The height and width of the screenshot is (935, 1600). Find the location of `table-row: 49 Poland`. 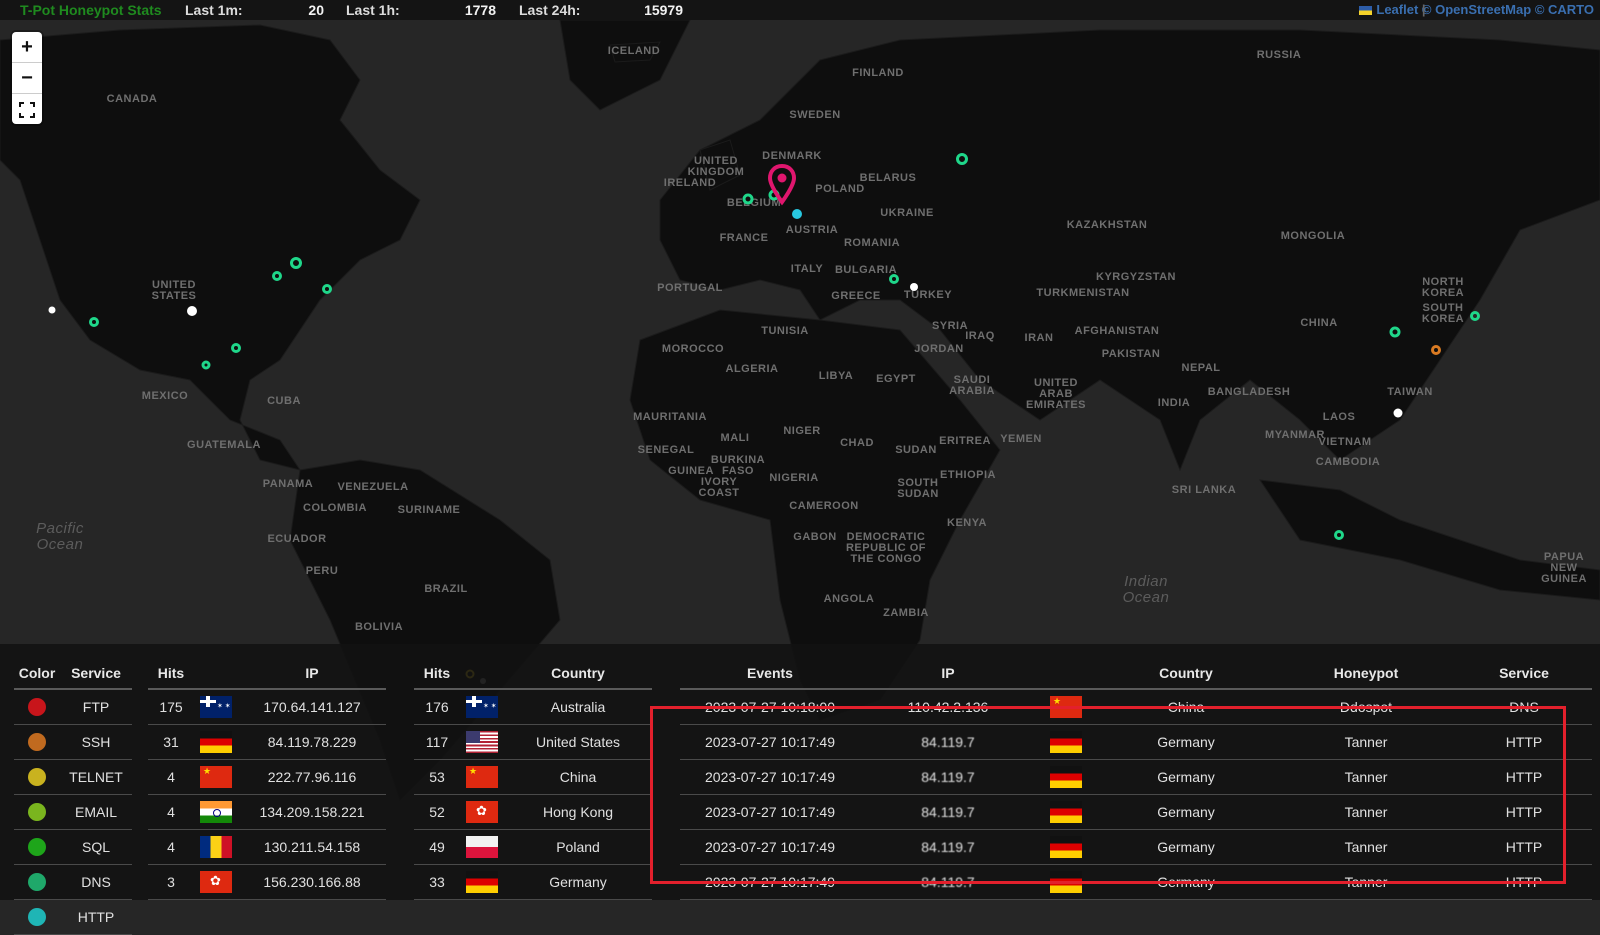

table-row: 49 Poland is located at coordinates (533, 847).